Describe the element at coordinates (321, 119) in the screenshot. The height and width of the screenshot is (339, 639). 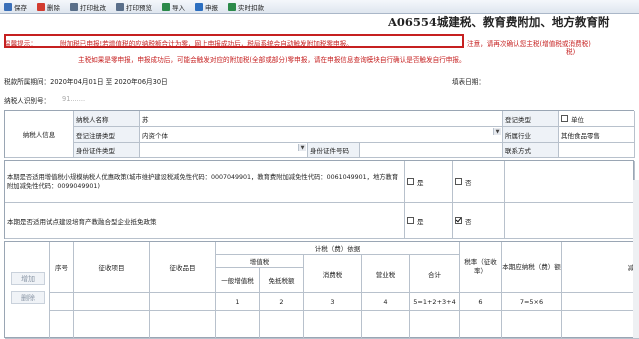
I see `taxpayer-name-field: 苏` at that location.